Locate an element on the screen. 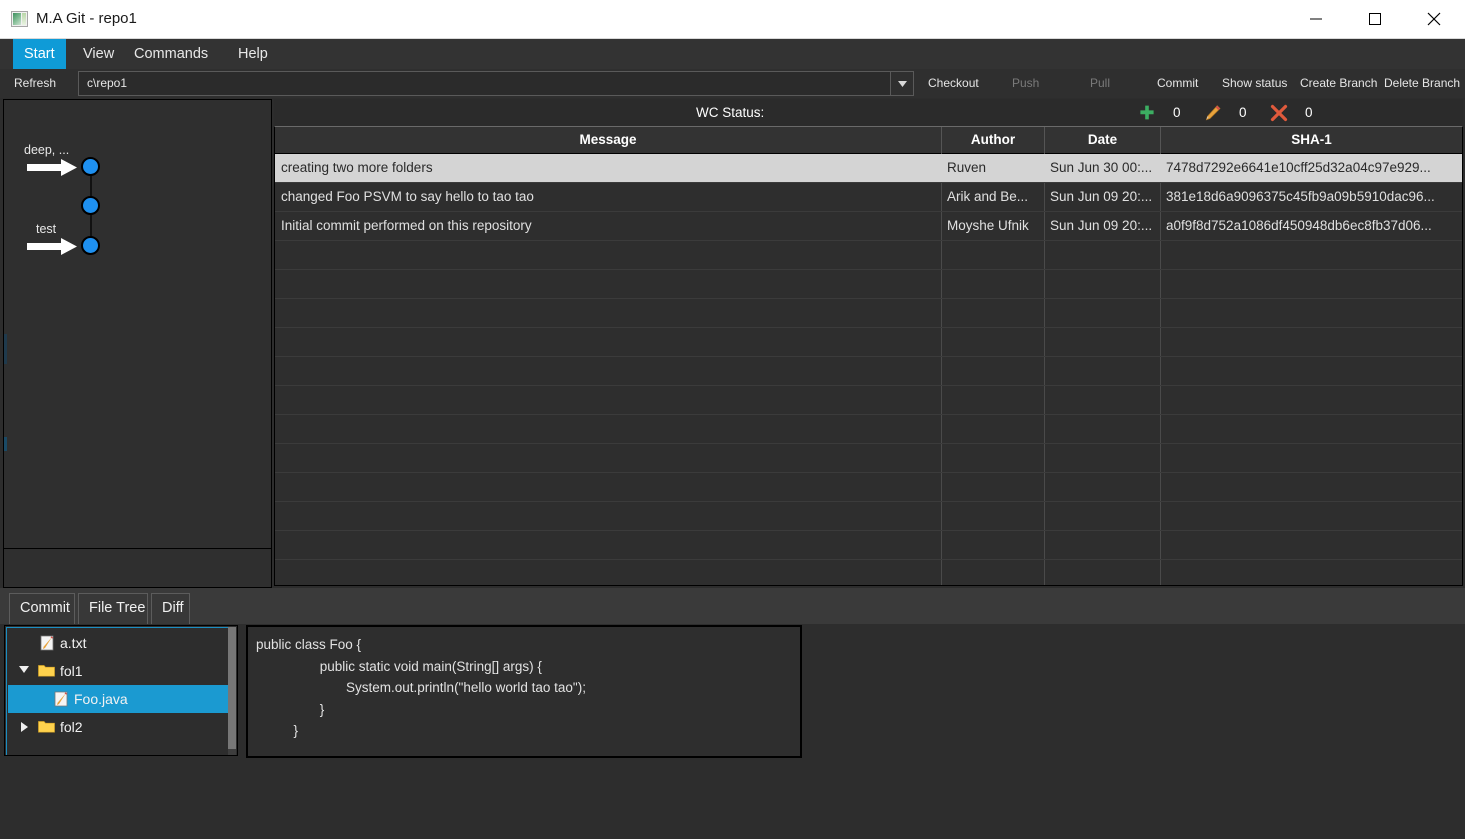  repo-path-combobox: c\repo1 is located at coordinates (496, 83).